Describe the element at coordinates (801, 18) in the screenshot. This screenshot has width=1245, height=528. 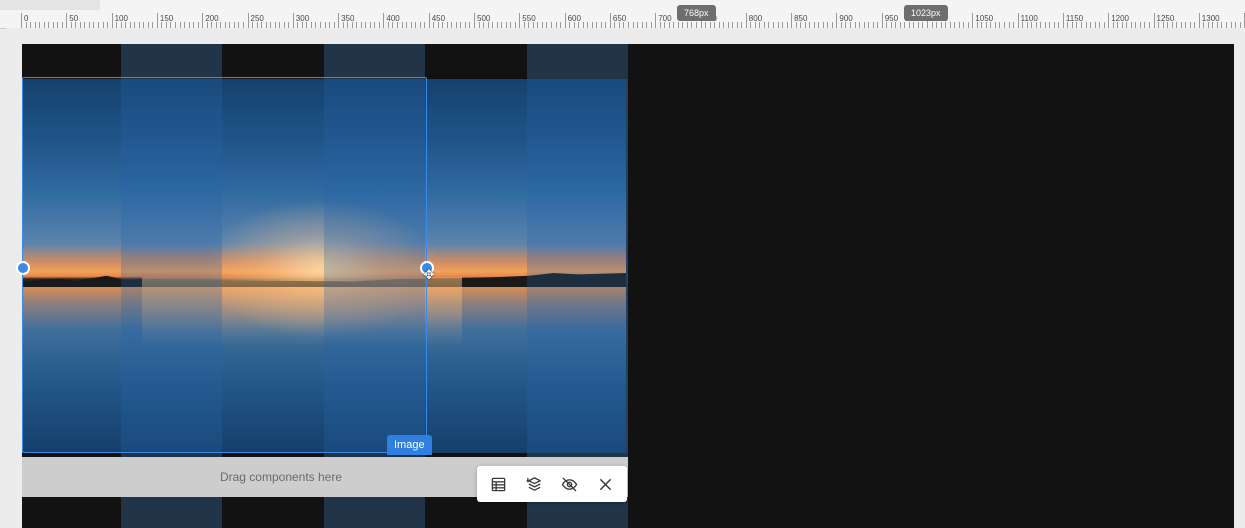
I see `ruler-label: 850` at that location.